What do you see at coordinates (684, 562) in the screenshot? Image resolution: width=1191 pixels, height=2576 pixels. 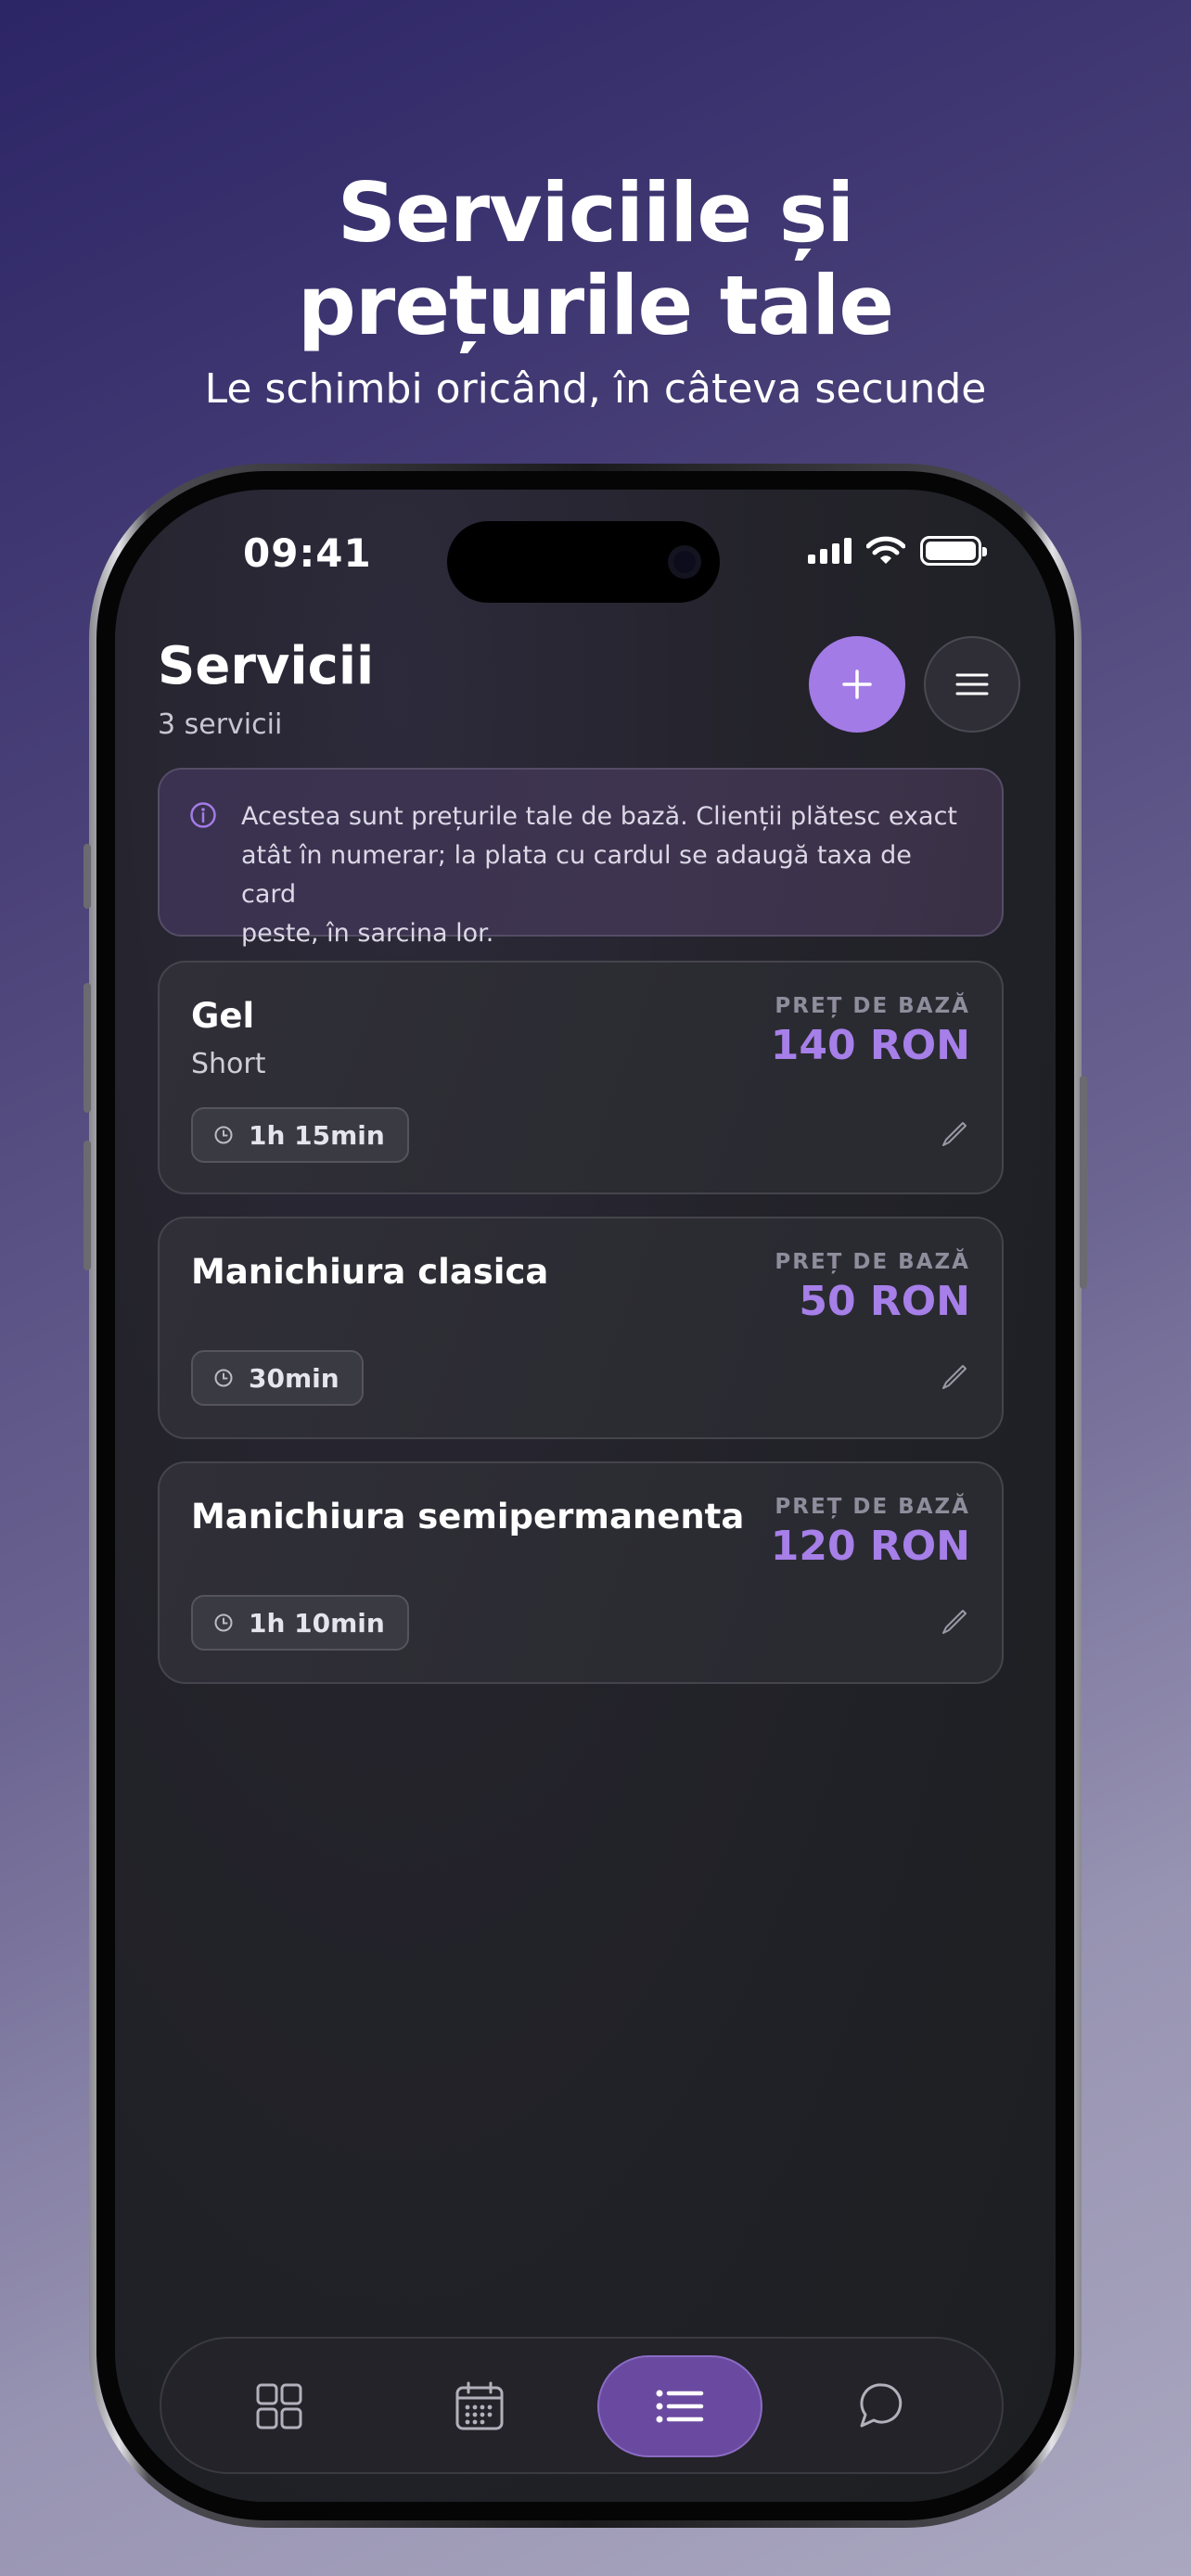 I see `camera-icon` at bounding box center [684, 562].